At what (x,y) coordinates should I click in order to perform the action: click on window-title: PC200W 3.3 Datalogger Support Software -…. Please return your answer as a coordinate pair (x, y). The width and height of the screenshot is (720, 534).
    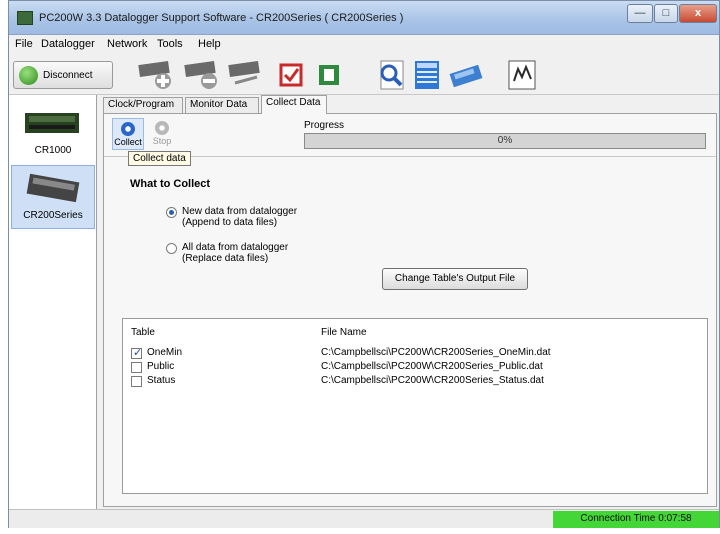
    Looking at the image, I should click on (221, 18).